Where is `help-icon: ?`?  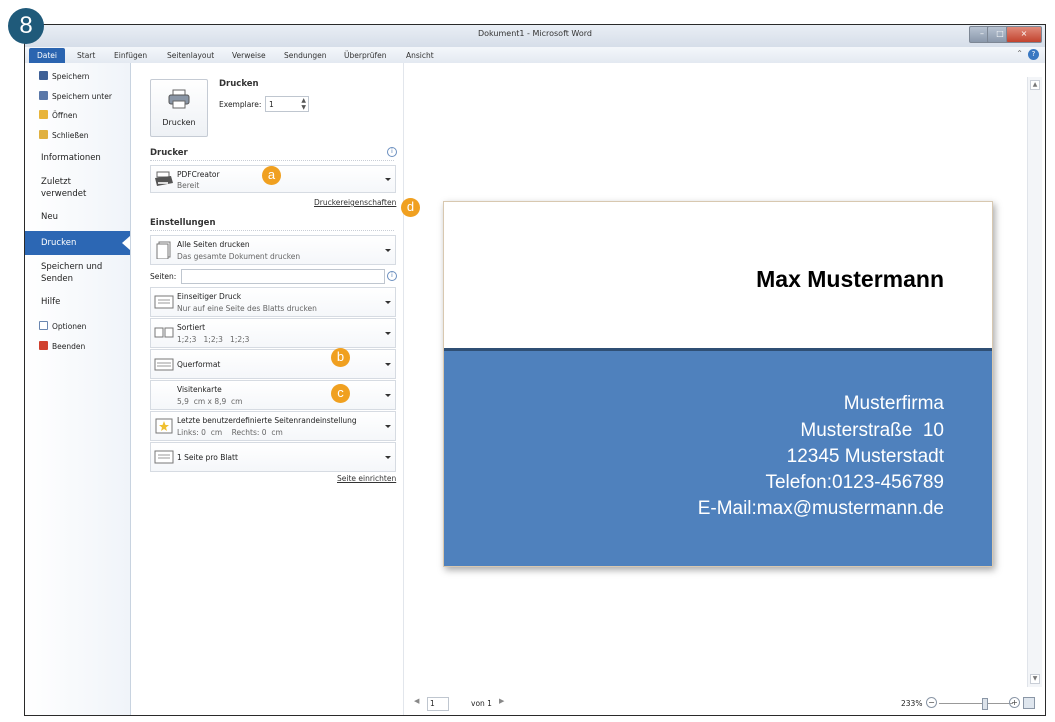
help-icon: ? is located at coordinates (1033, 54).